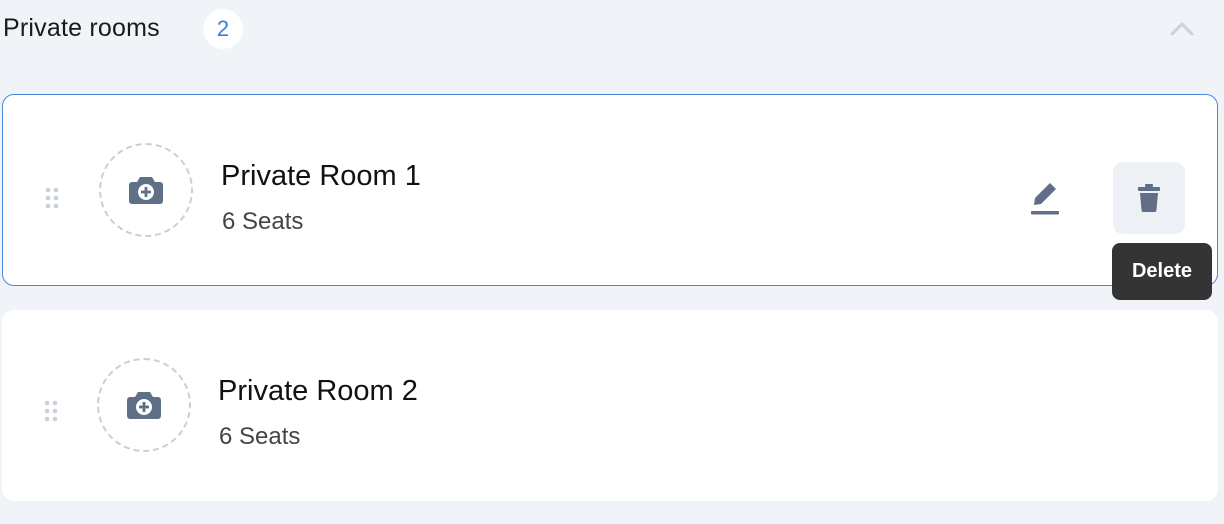 This screenshot has width=1224, height=524. I want to click on section-title: Private rooms, so click(81, 28).